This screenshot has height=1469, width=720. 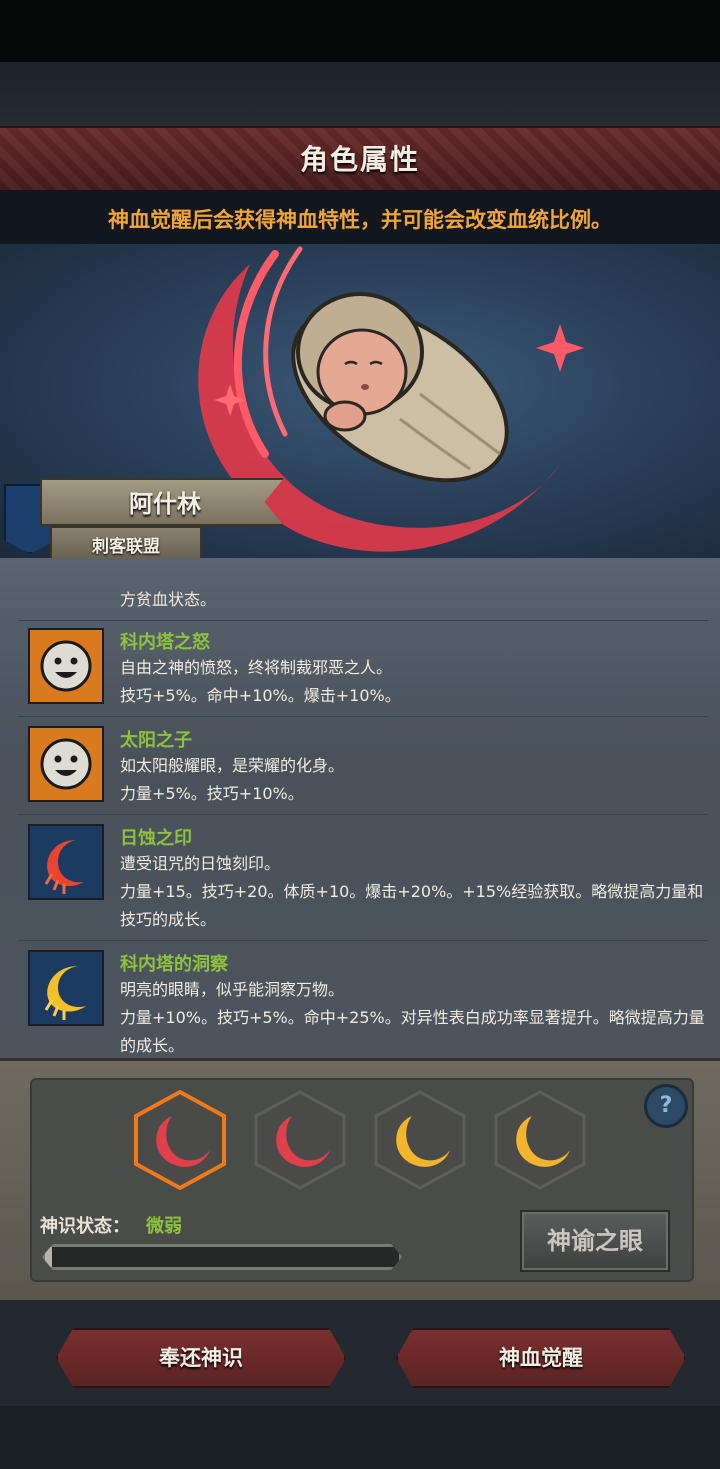 I want to click on trait-desc: 明亮的眼睛，似乎能洞察万物。, so click(x=232, y=989).